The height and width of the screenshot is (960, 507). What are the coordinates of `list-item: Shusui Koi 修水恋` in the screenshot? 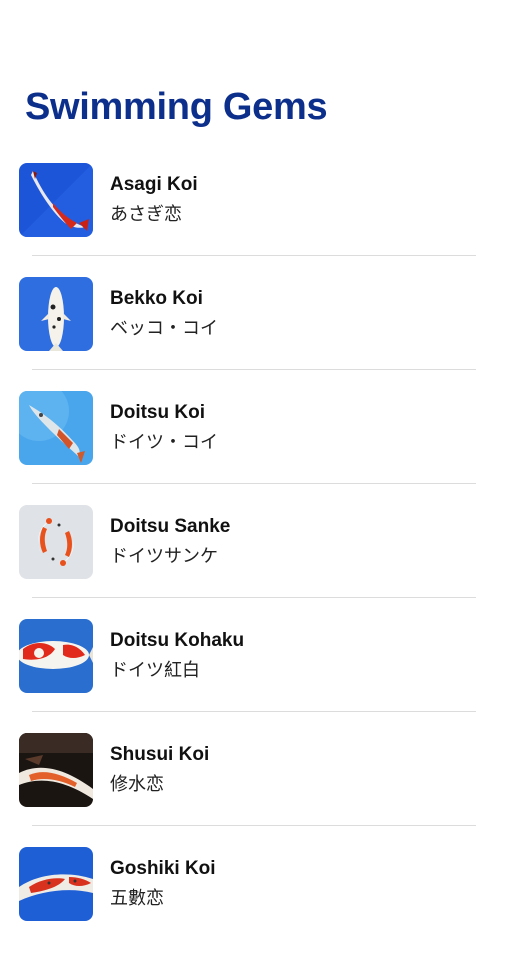 It's located at (253, 789).